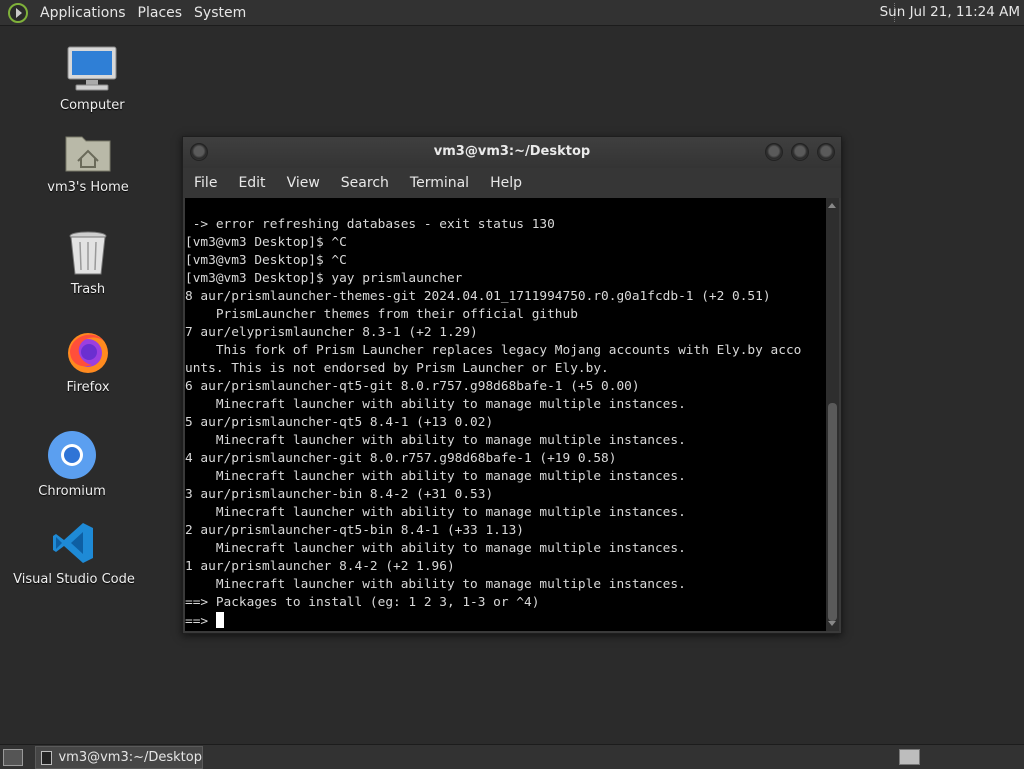 This screenshot has height=769, width=1024. Describe the element at coordinates (949, 12) in the screenshot. I see `clock: Sun Jul 21, 11:24 AM` at that location.